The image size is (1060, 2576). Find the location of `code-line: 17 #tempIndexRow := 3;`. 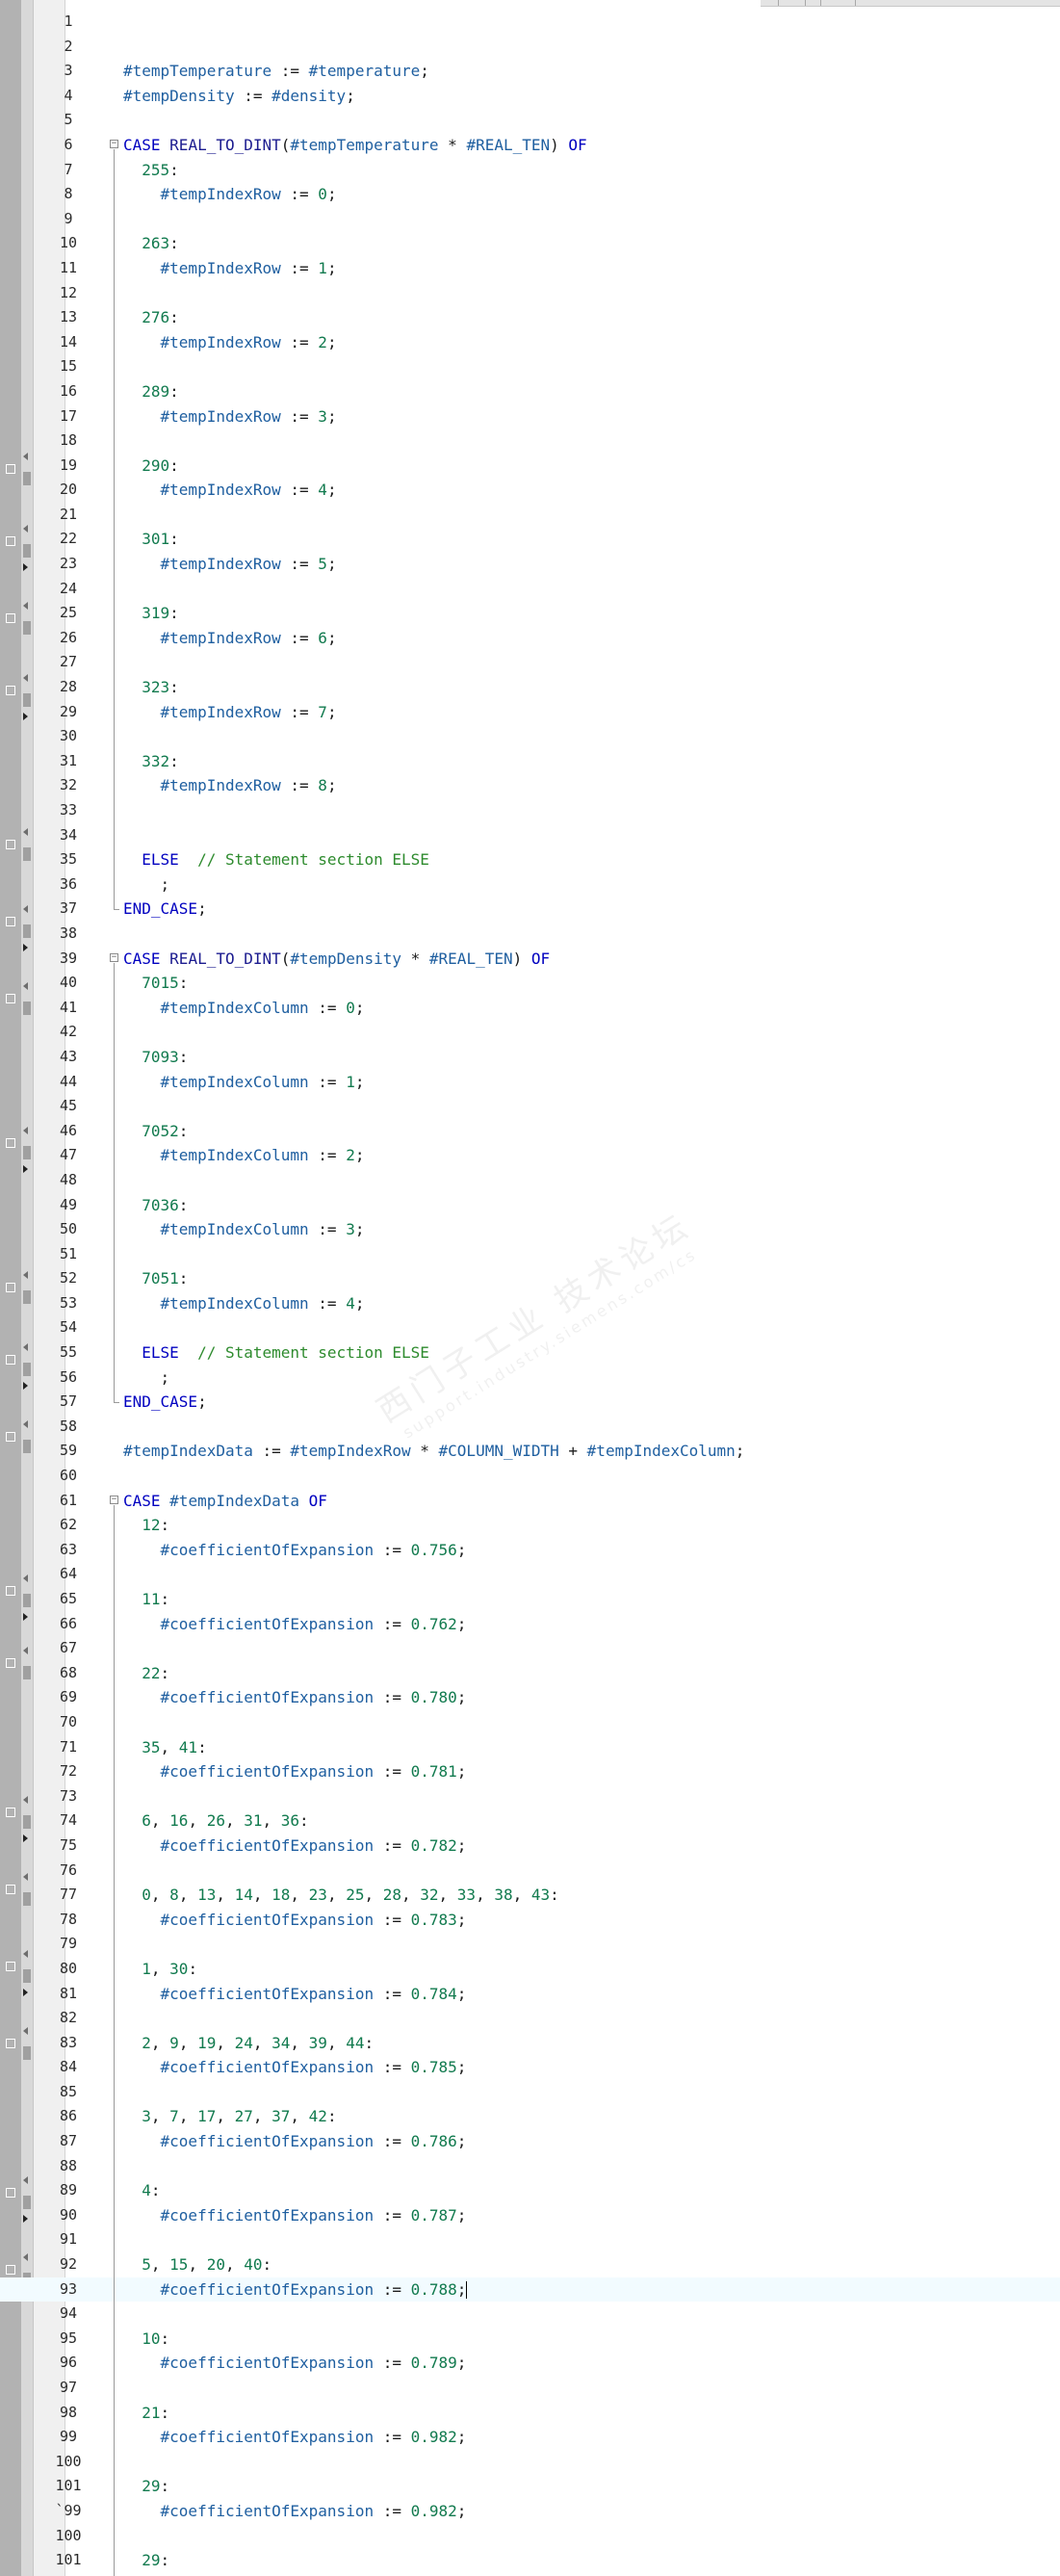

code-line: 17 #tempIndexRow := 3; is located at coordinates (530, 416).